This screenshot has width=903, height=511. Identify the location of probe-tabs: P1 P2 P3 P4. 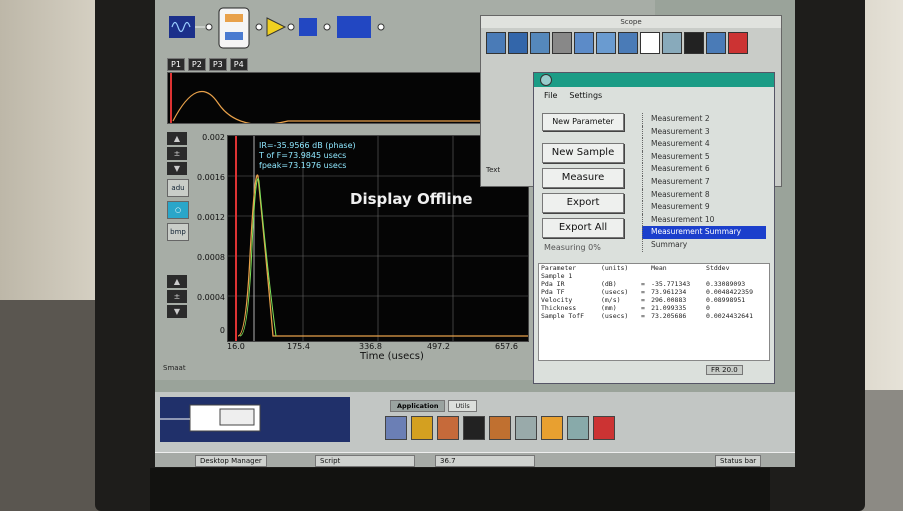
(207, 64).